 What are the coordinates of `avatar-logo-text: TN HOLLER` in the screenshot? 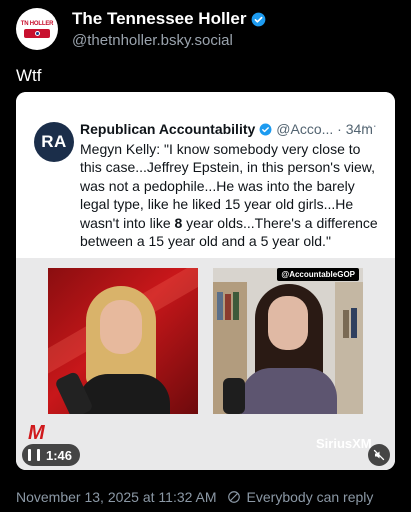 It's located at (37, 23).